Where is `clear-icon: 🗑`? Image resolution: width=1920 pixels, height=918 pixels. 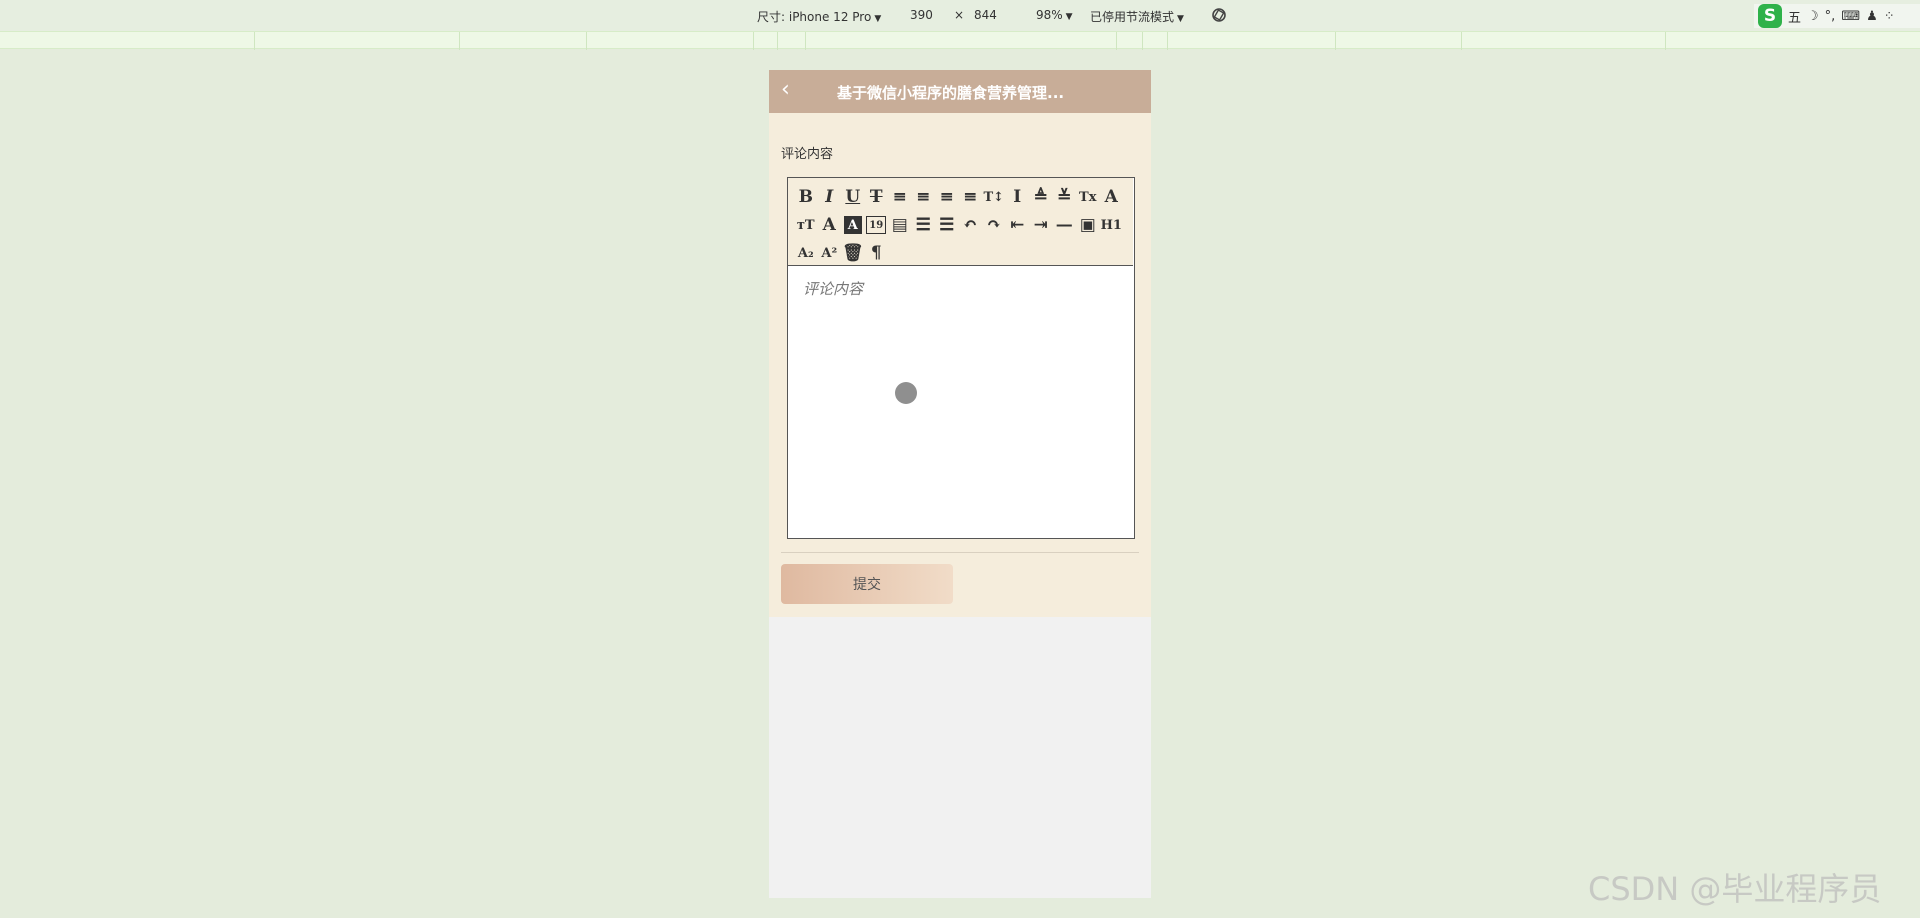 clear-icon: 🗑 is located at coordinates (853, 253).